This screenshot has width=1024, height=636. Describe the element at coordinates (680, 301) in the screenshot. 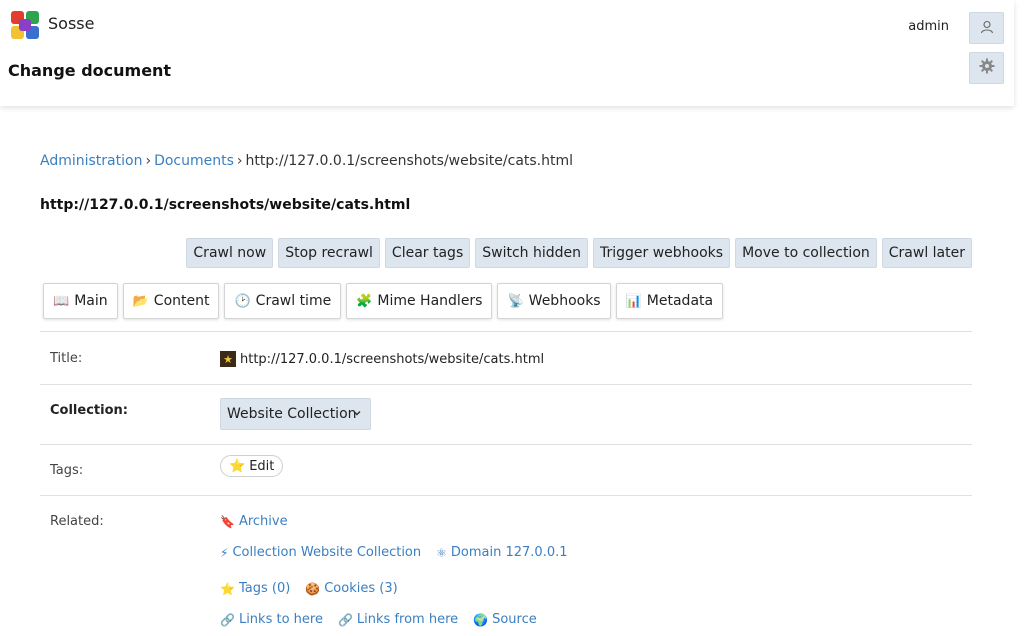

I see `tab-label: Metadata` at that location.